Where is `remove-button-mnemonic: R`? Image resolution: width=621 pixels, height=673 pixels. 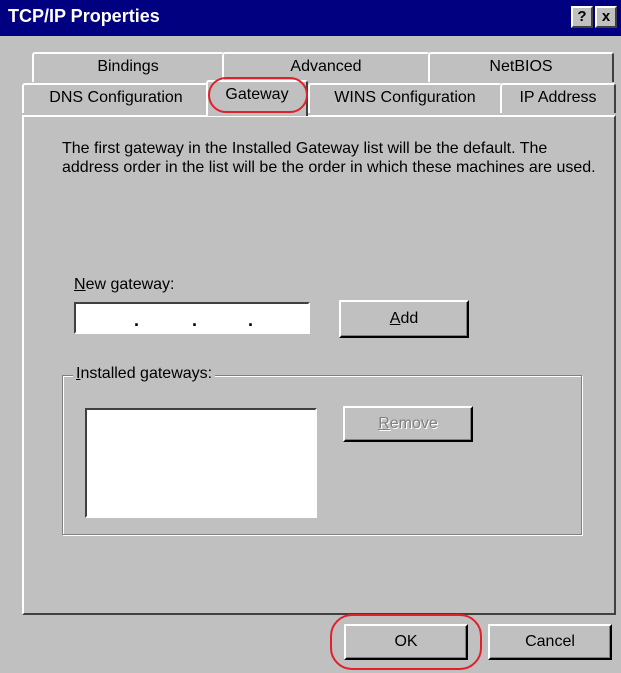
remove-button-mnemonic: R is located at coordinates (384, 423).